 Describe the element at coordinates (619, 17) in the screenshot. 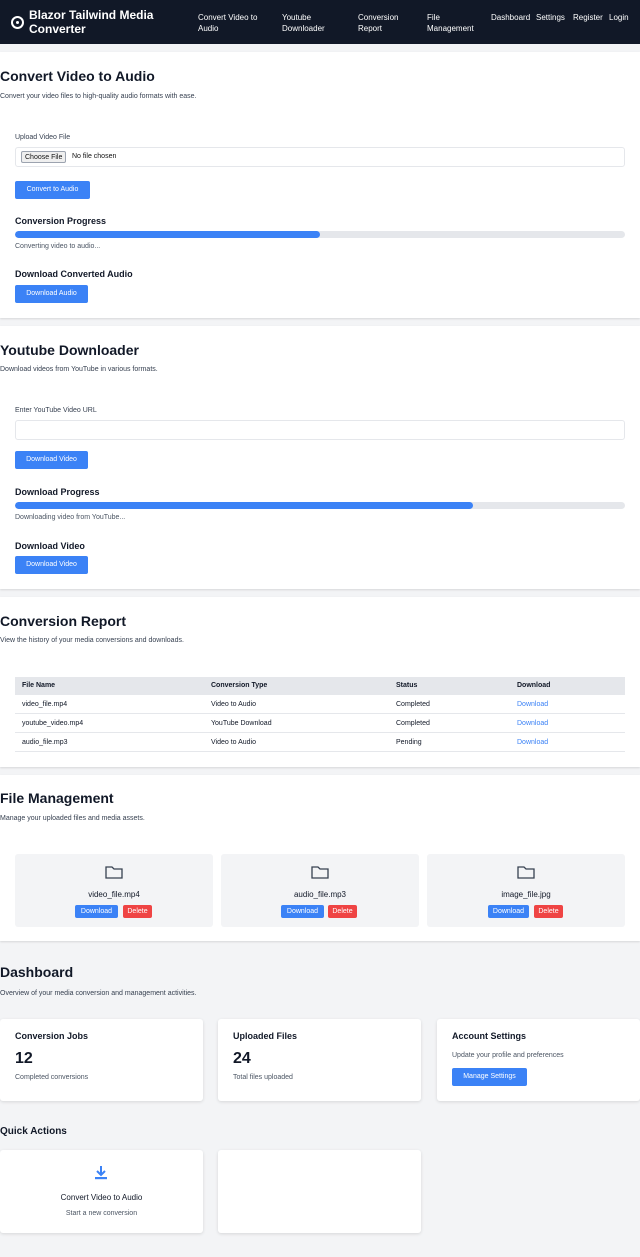

I see `nav-link-login: Login` at that location.